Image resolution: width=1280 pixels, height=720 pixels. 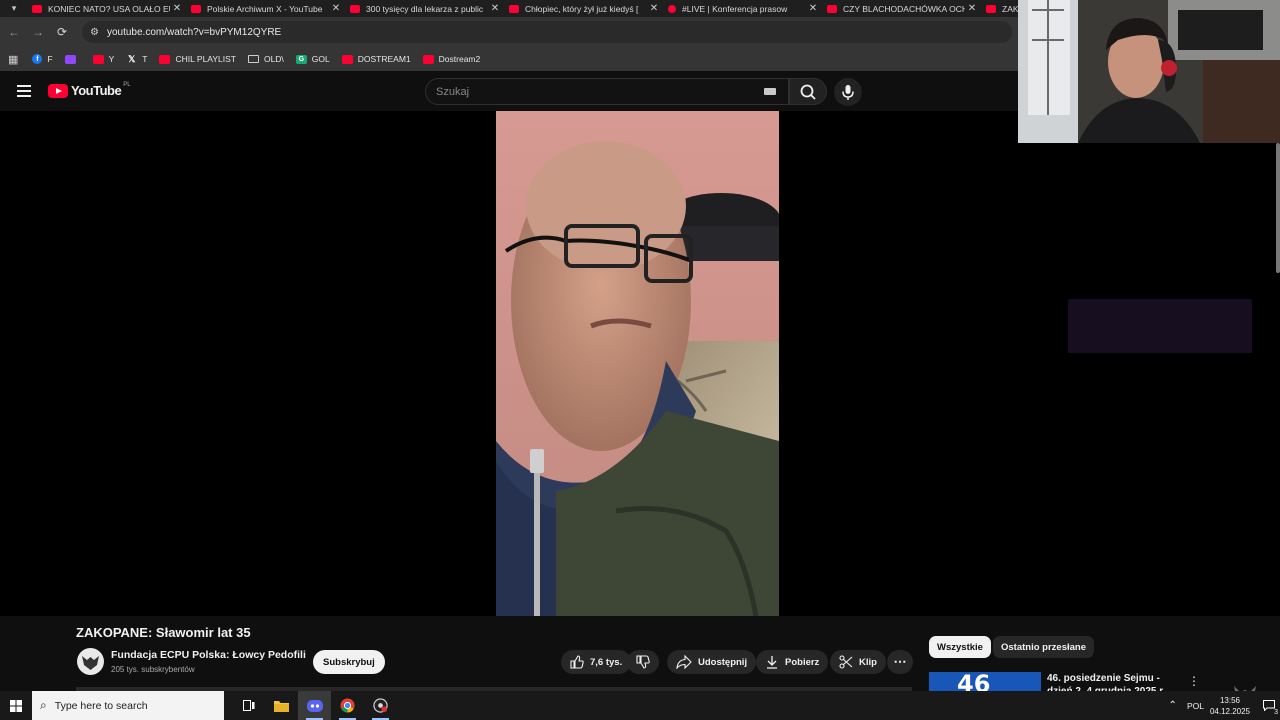 What do you see at coordinates (14, 8) in the screenshot?
I see `tab-search-button: ▾` at bounding box center [14, 8].